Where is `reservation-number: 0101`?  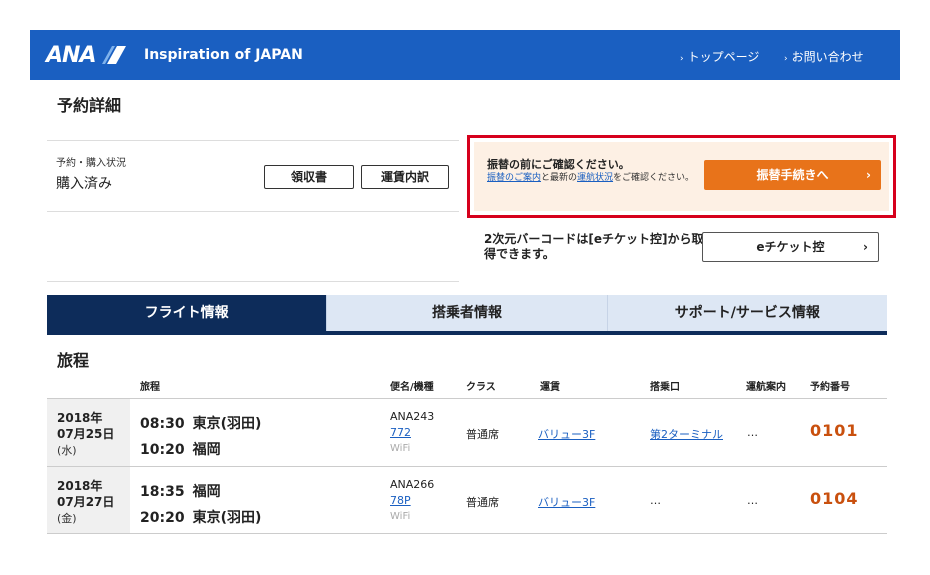
reservation-number: 0101 is located at coordinates (834, 430).